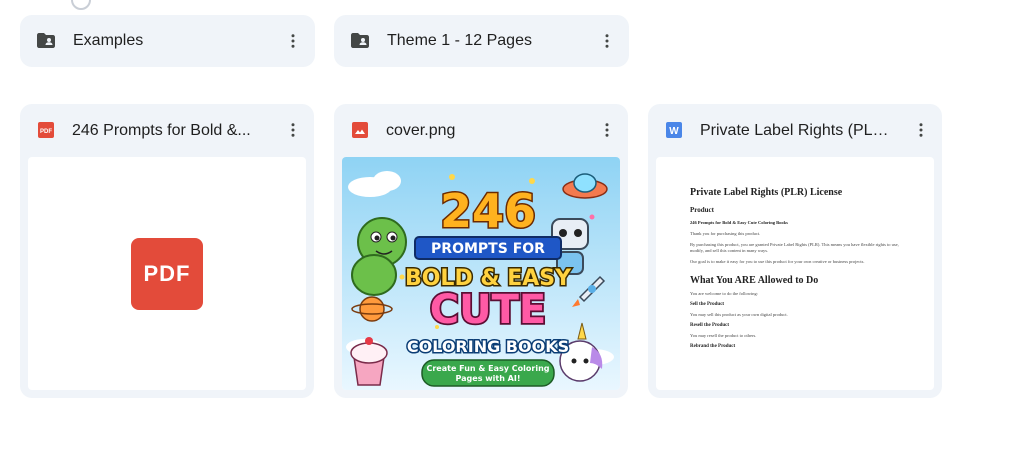 The image size is (1024, 470). I want to click on doc-allowed-heading: What You ARE Allowed to Do, so click(754, 280).